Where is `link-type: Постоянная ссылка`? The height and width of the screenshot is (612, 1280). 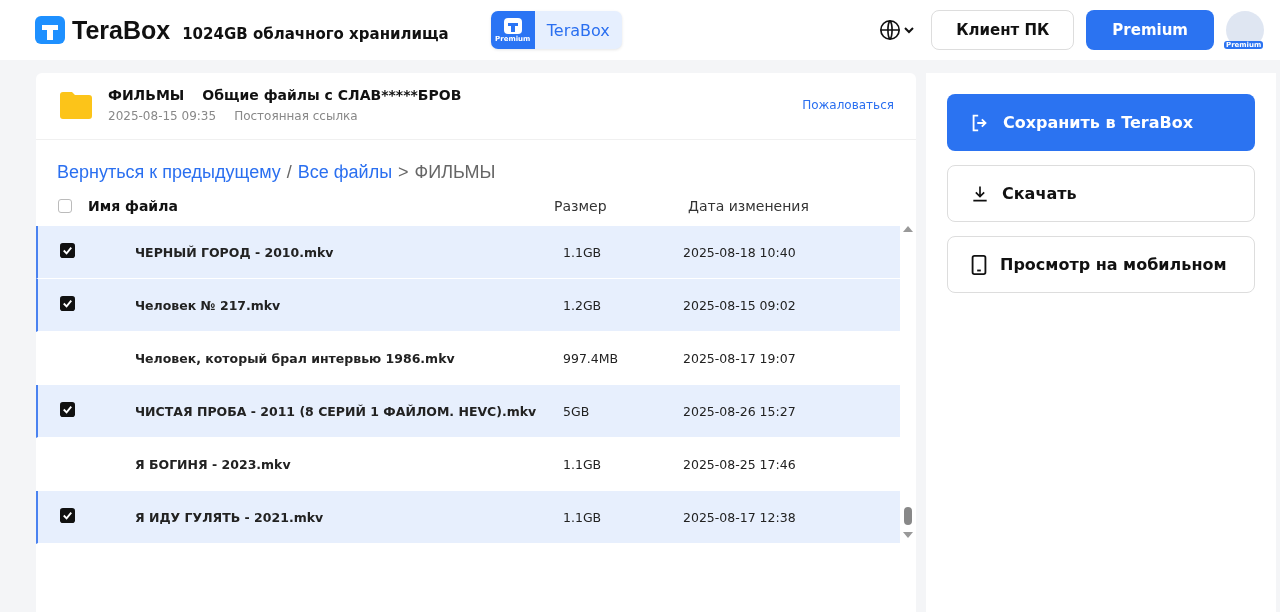 link-type: Постоянная ссылка is located at coordinates (296, 116).